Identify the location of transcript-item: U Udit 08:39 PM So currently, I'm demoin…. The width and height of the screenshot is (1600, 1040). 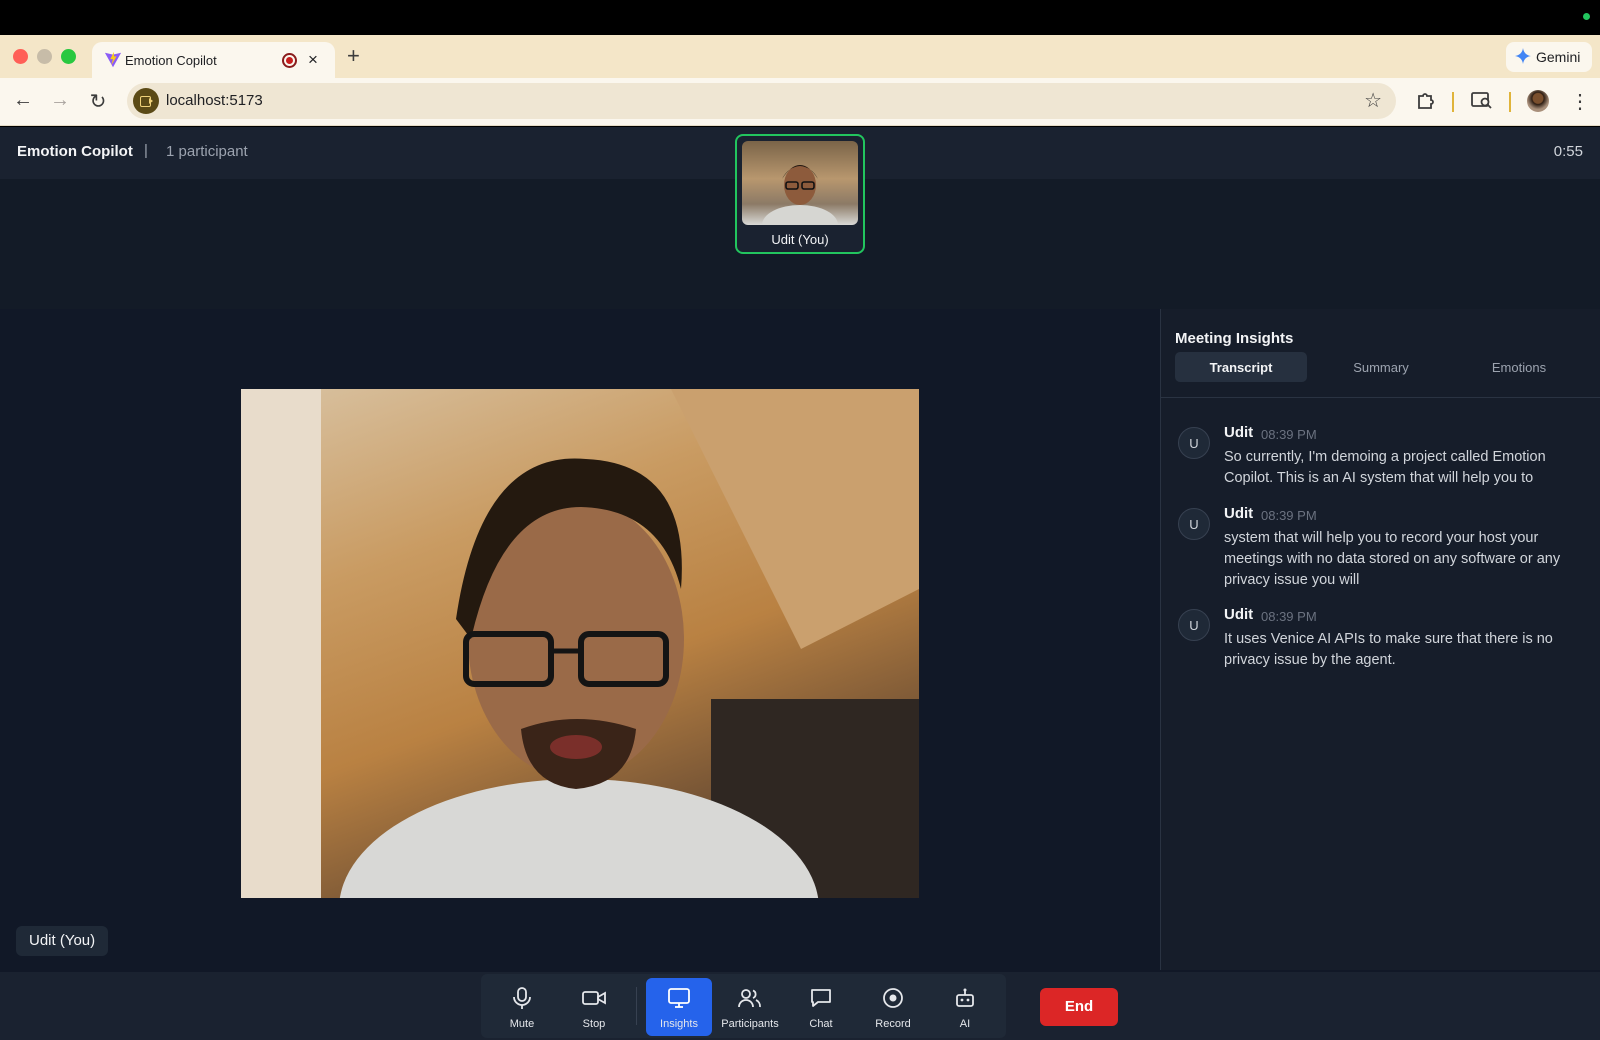
(1383, 460).